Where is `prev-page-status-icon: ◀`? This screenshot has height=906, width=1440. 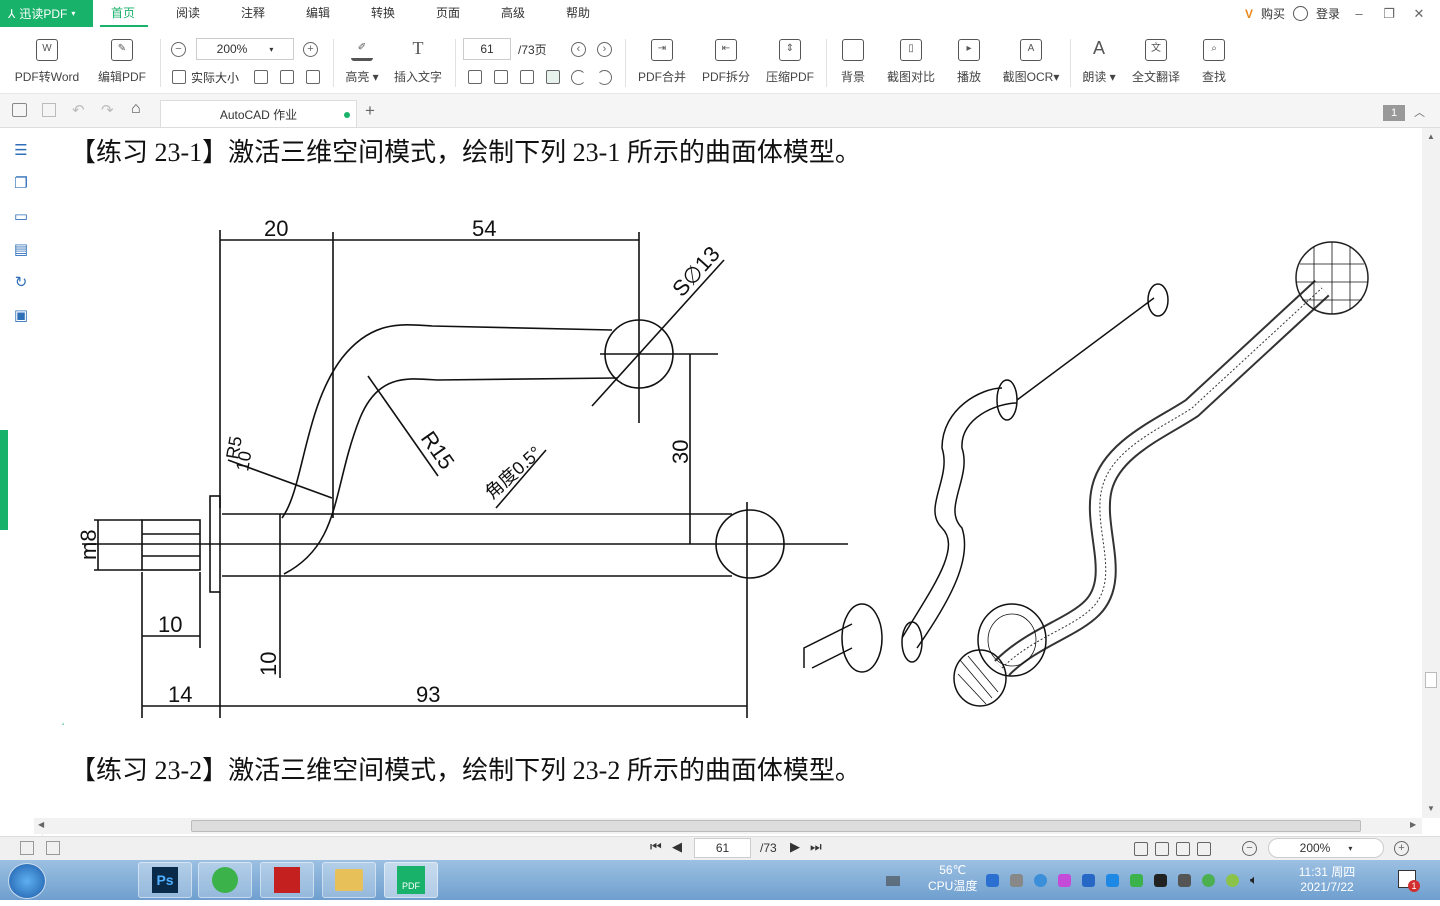
prev-page-status-icon: ◀ is located at coordinates (677, 847).